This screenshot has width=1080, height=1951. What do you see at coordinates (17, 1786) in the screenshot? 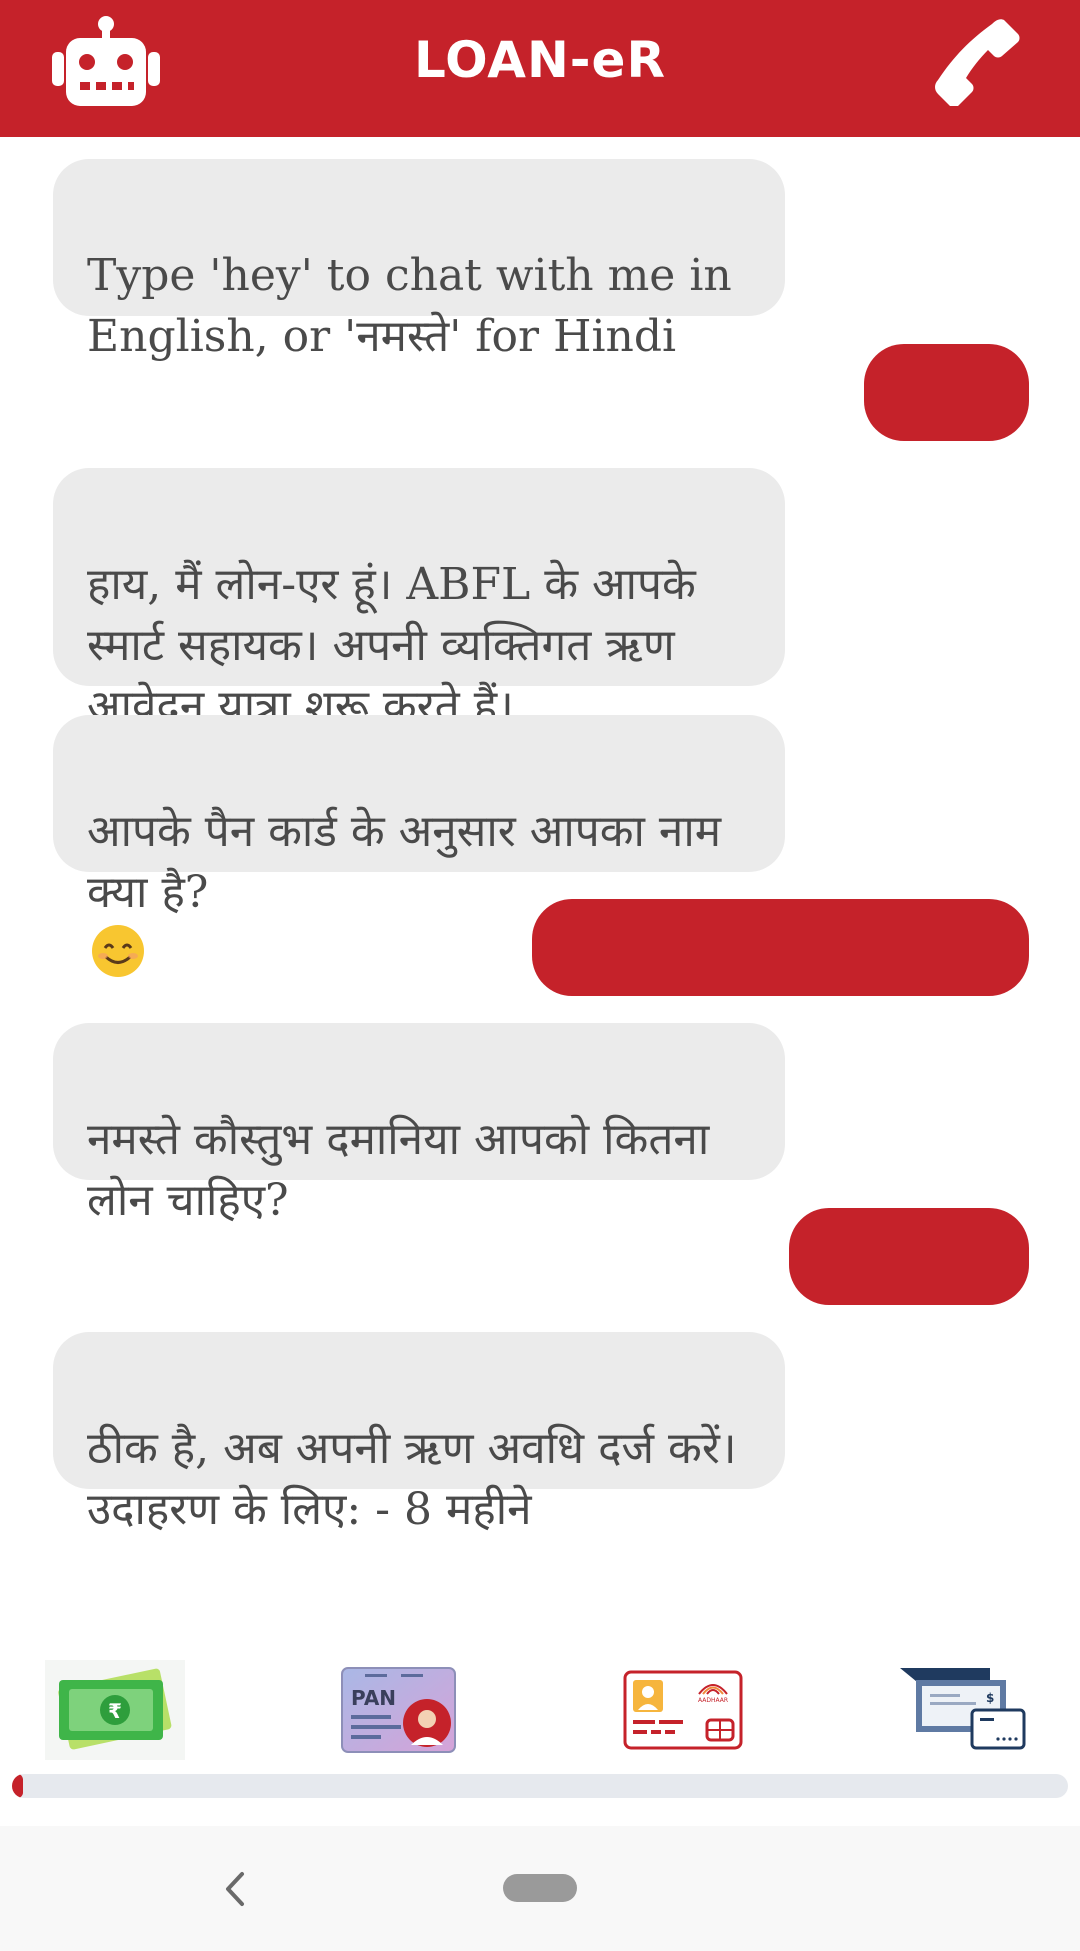
I see `progress-fill` at bounding box center [17, 1786].